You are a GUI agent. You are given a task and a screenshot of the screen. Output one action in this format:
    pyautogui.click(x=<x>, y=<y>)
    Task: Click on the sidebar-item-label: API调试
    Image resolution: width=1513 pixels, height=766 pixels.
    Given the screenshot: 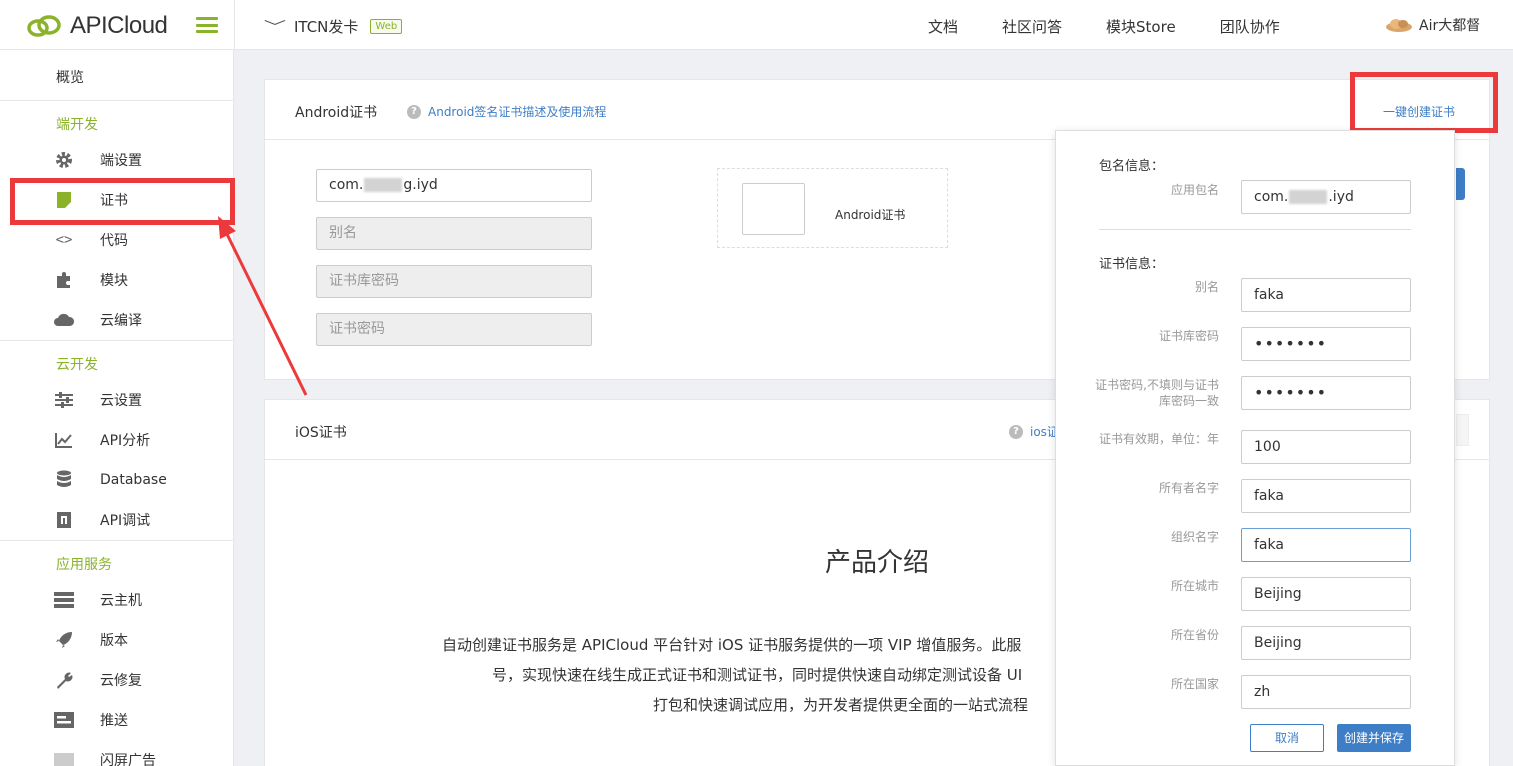 What is the action you would take?
    pyautogui.click(x=125, y=521)
    